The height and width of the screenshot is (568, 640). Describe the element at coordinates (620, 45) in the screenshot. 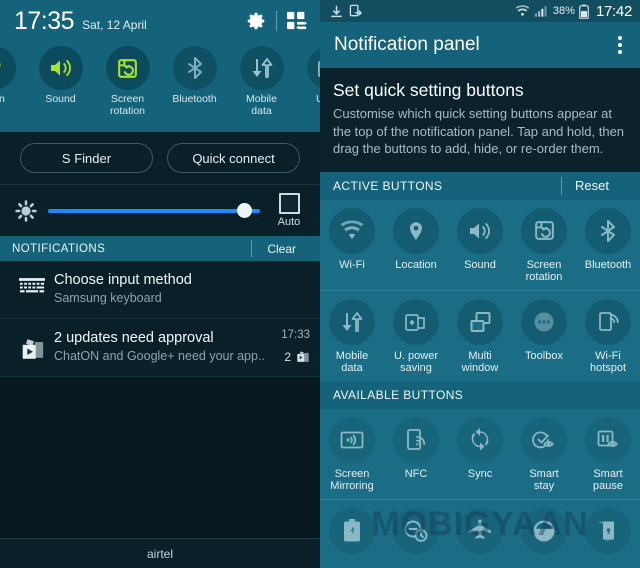

I see `more-options-icon` at that location.